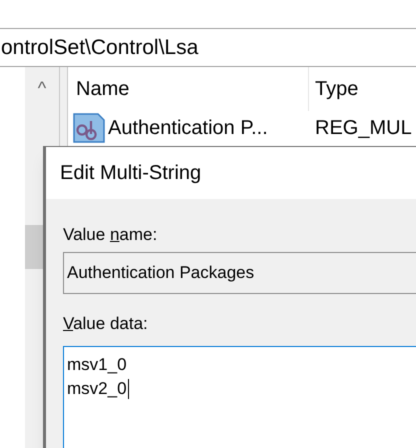 Image resolution: width=416 pixels, height=448 pixels. What do you see at coordinates (42, 88) in the screenshot?
I see `scroll-up-button: ^` at bounding box center [42, 88].